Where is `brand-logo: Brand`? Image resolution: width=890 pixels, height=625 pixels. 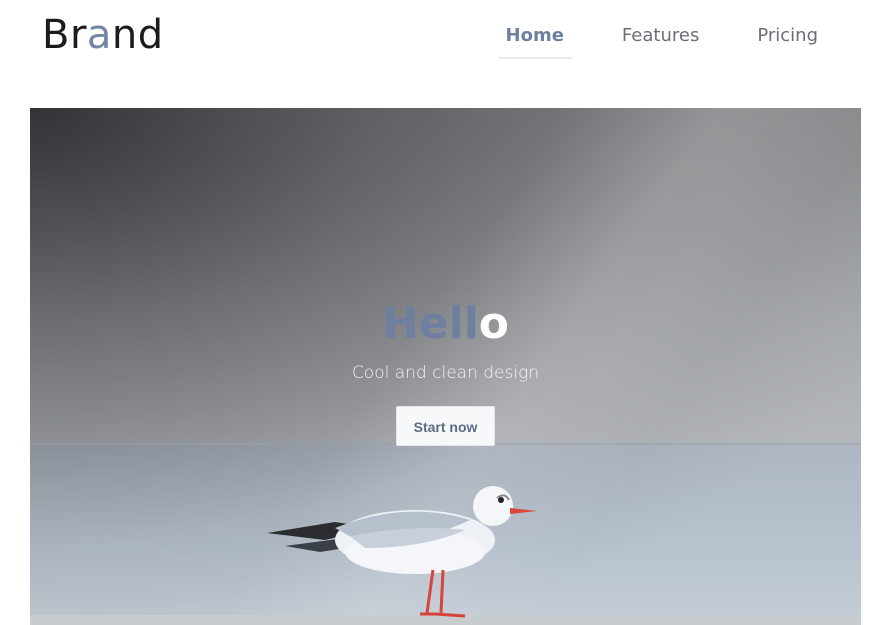
brand-logo: Brand is located at coordinates (103, 35).